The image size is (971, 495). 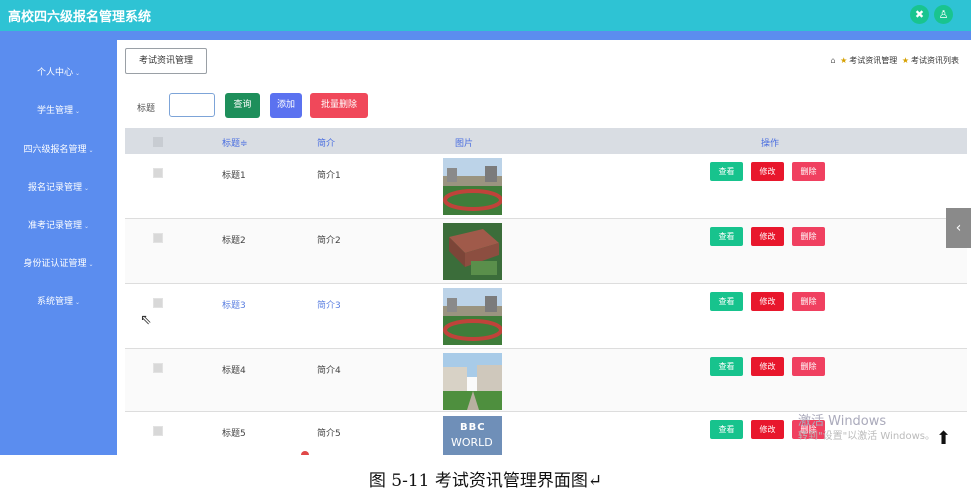 I want to click on breadcrumb: ⌂ ★ 考试资讯管理 ★ 考试资讯列表, so click(x=894, y=60).